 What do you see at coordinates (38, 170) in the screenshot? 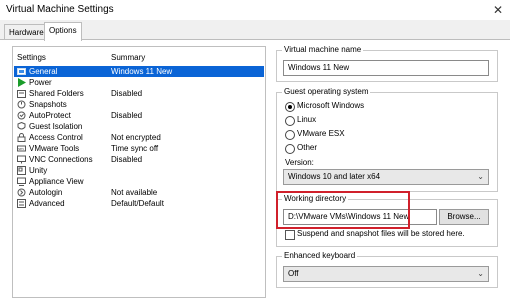
I see `settings-row-label: Unity` at bounding box center [38, 170].